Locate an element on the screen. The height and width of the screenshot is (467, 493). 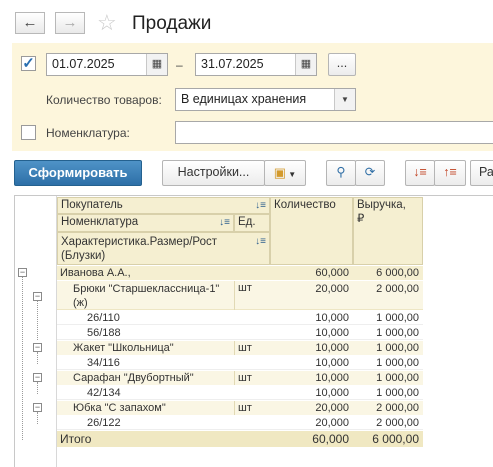
variant-menu-button: ▣ ▼ is located at coordinates (285, 173).